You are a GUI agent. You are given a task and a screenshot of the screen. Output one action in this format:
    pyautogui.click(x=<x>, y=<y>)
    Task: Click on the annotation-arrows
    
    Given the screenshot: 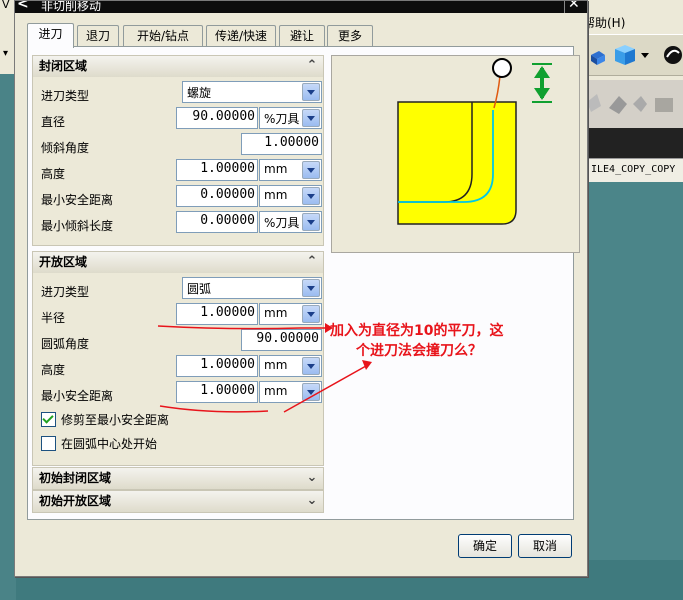 What is the action you would take?
    pyautogui.click(x=264, y=368)
    